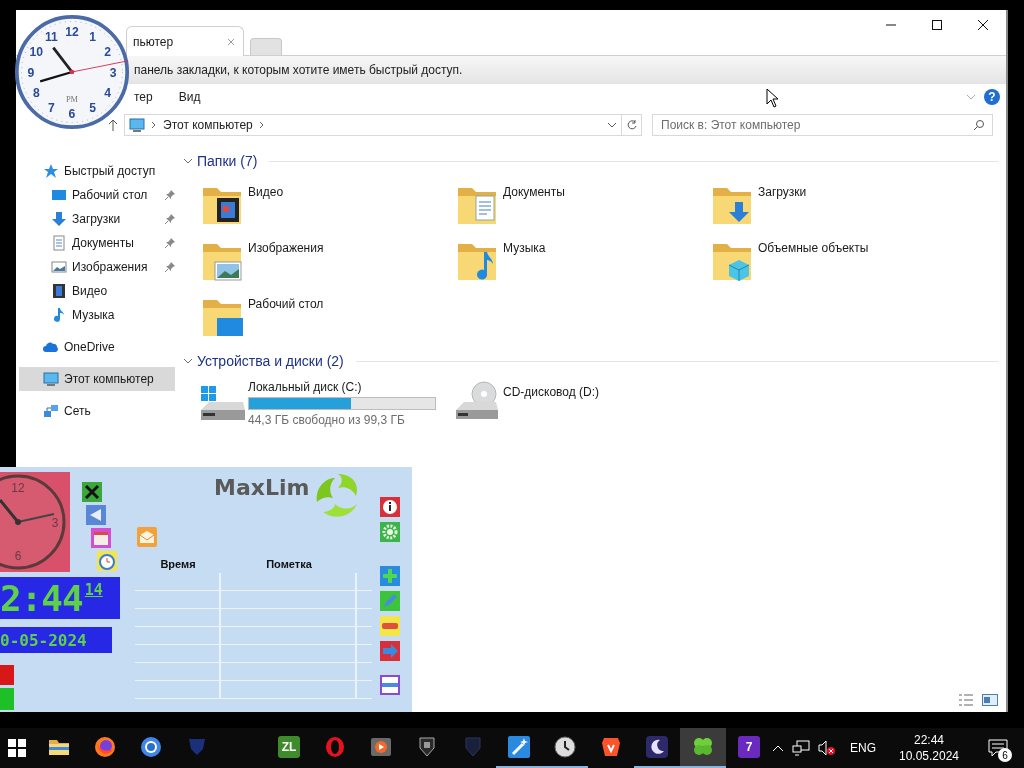 The width and height of the screenshot is (1024, 768). I want to click on clock-icon, so click(565, 747).